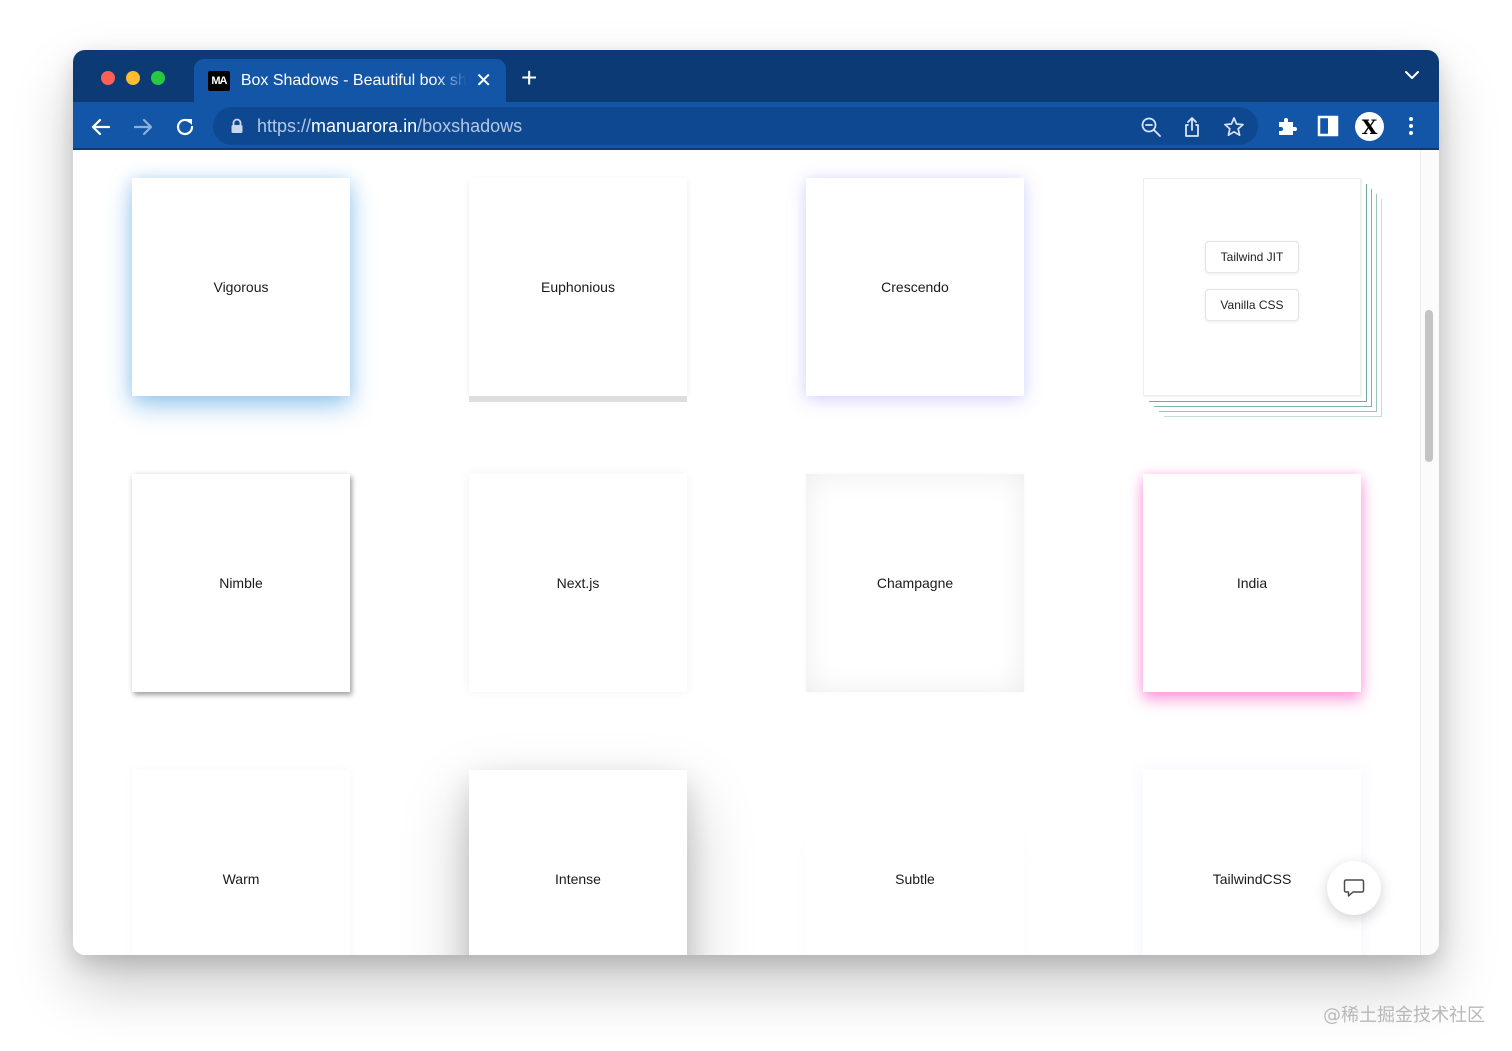 This screenshot has height=1051, width=1512. I want to click on card-label: Intense, so click(578, 879).